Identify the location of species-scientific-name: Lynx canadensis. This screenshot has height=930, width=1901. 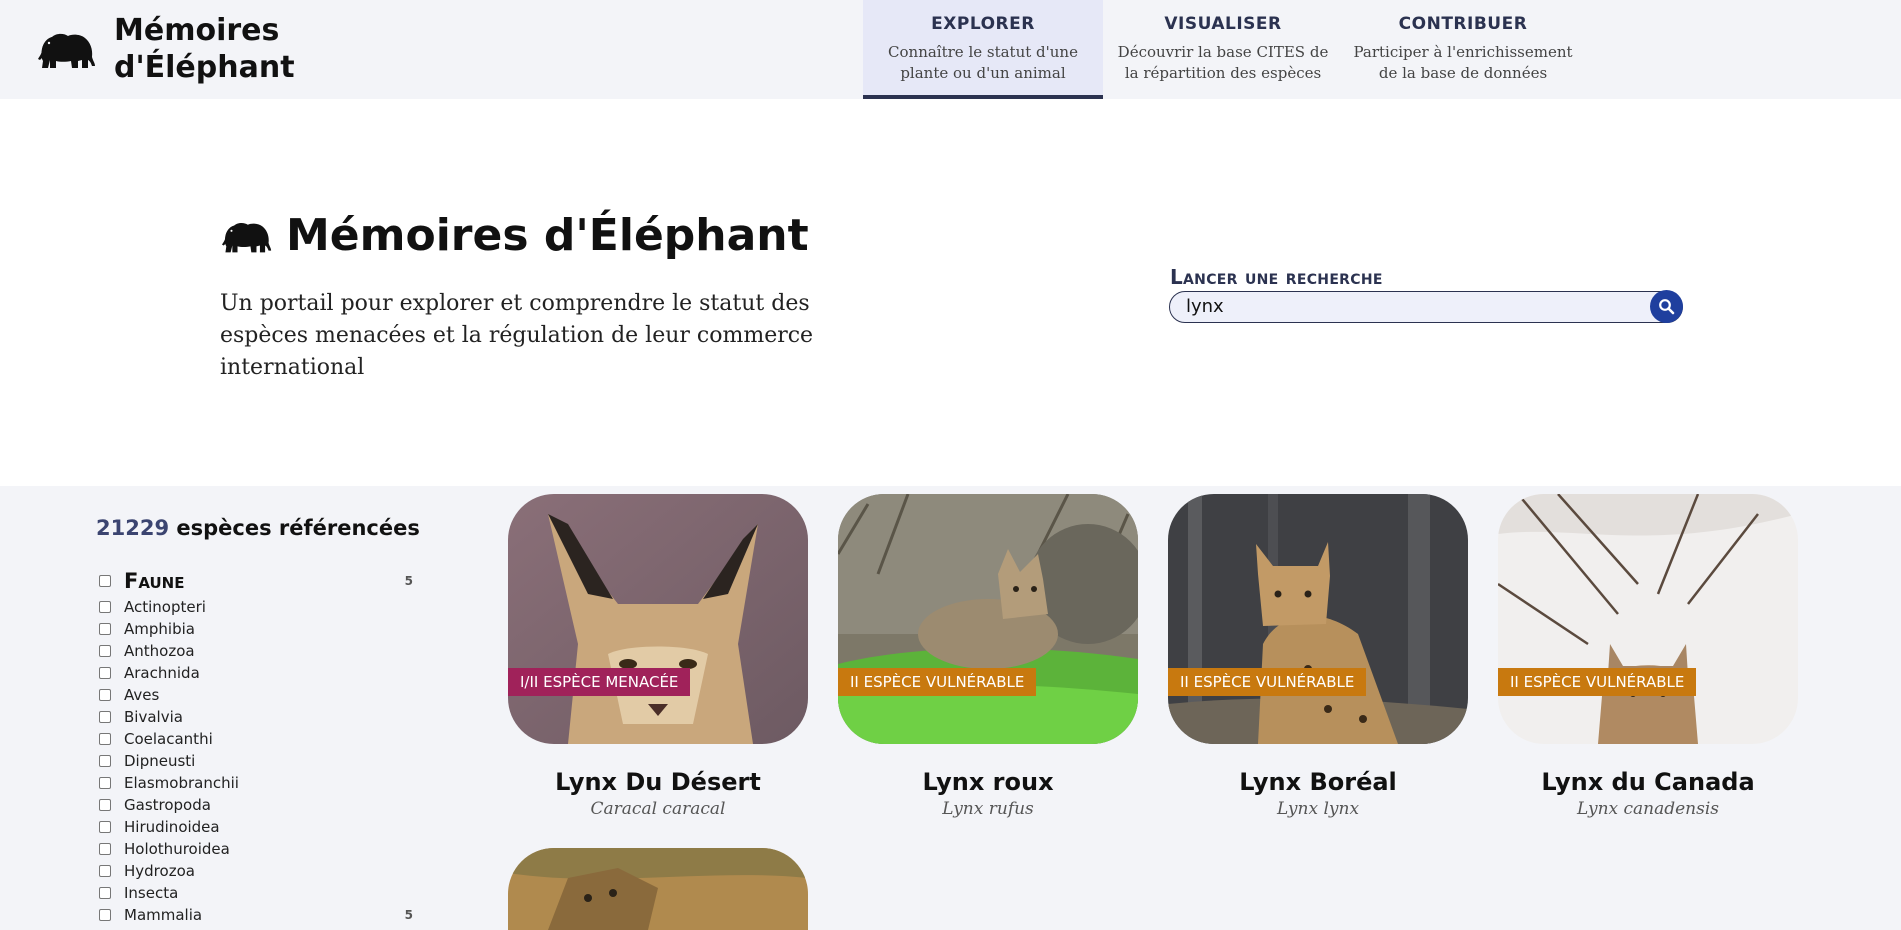
(1648, 809).